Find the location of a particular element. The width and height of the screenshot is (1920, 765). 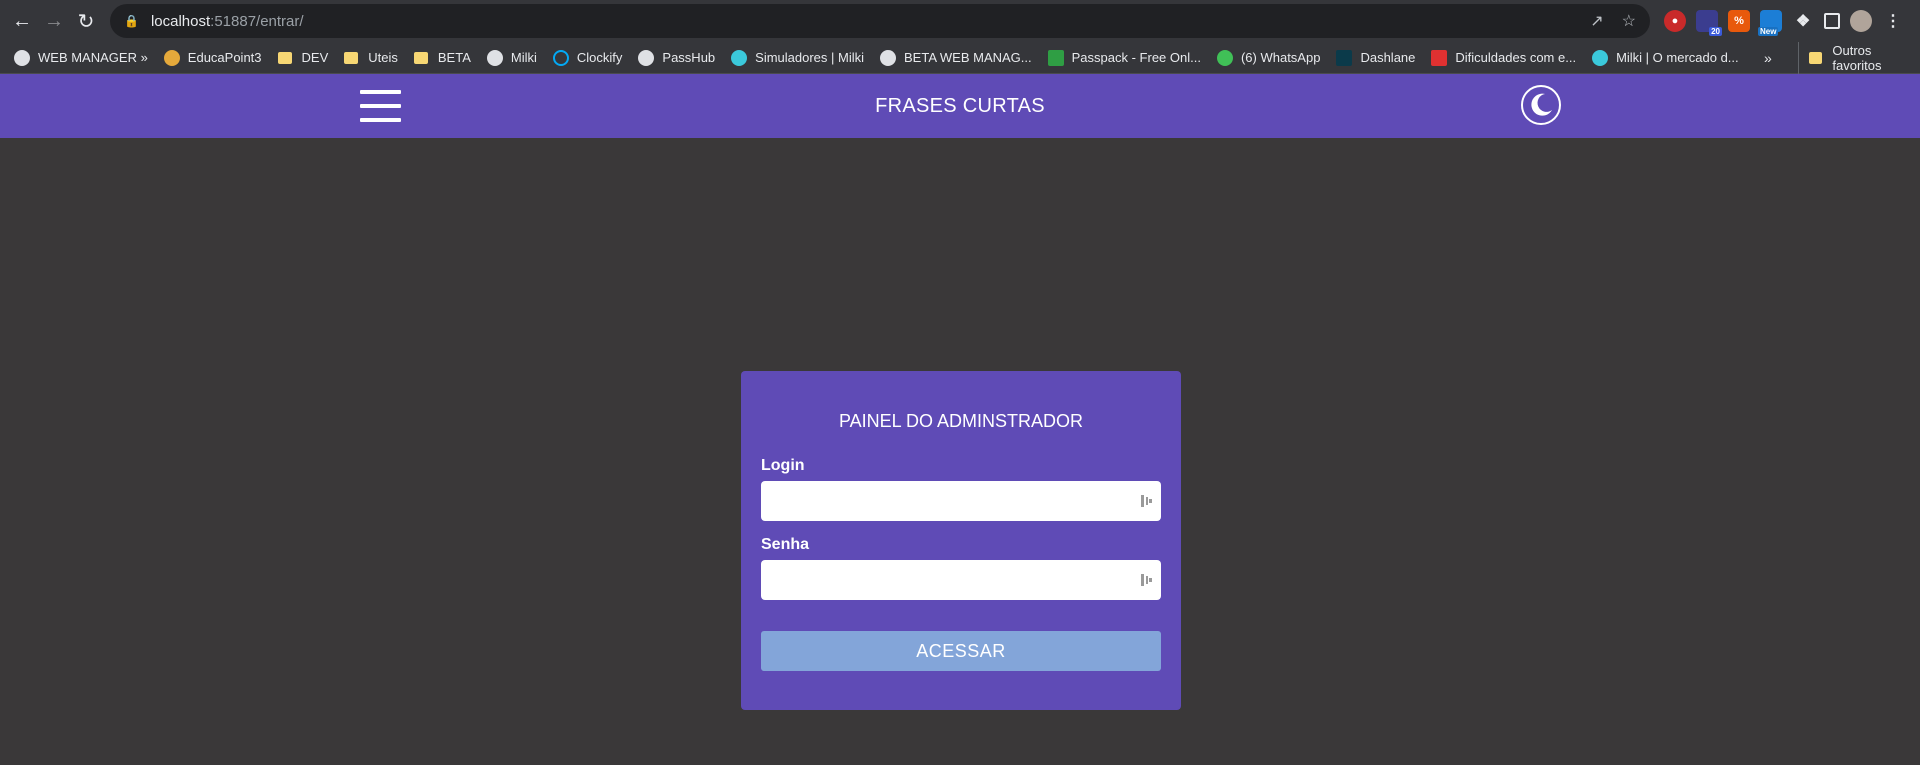

url-path: :51887/entrar/ is located at coordinates (257, 21).